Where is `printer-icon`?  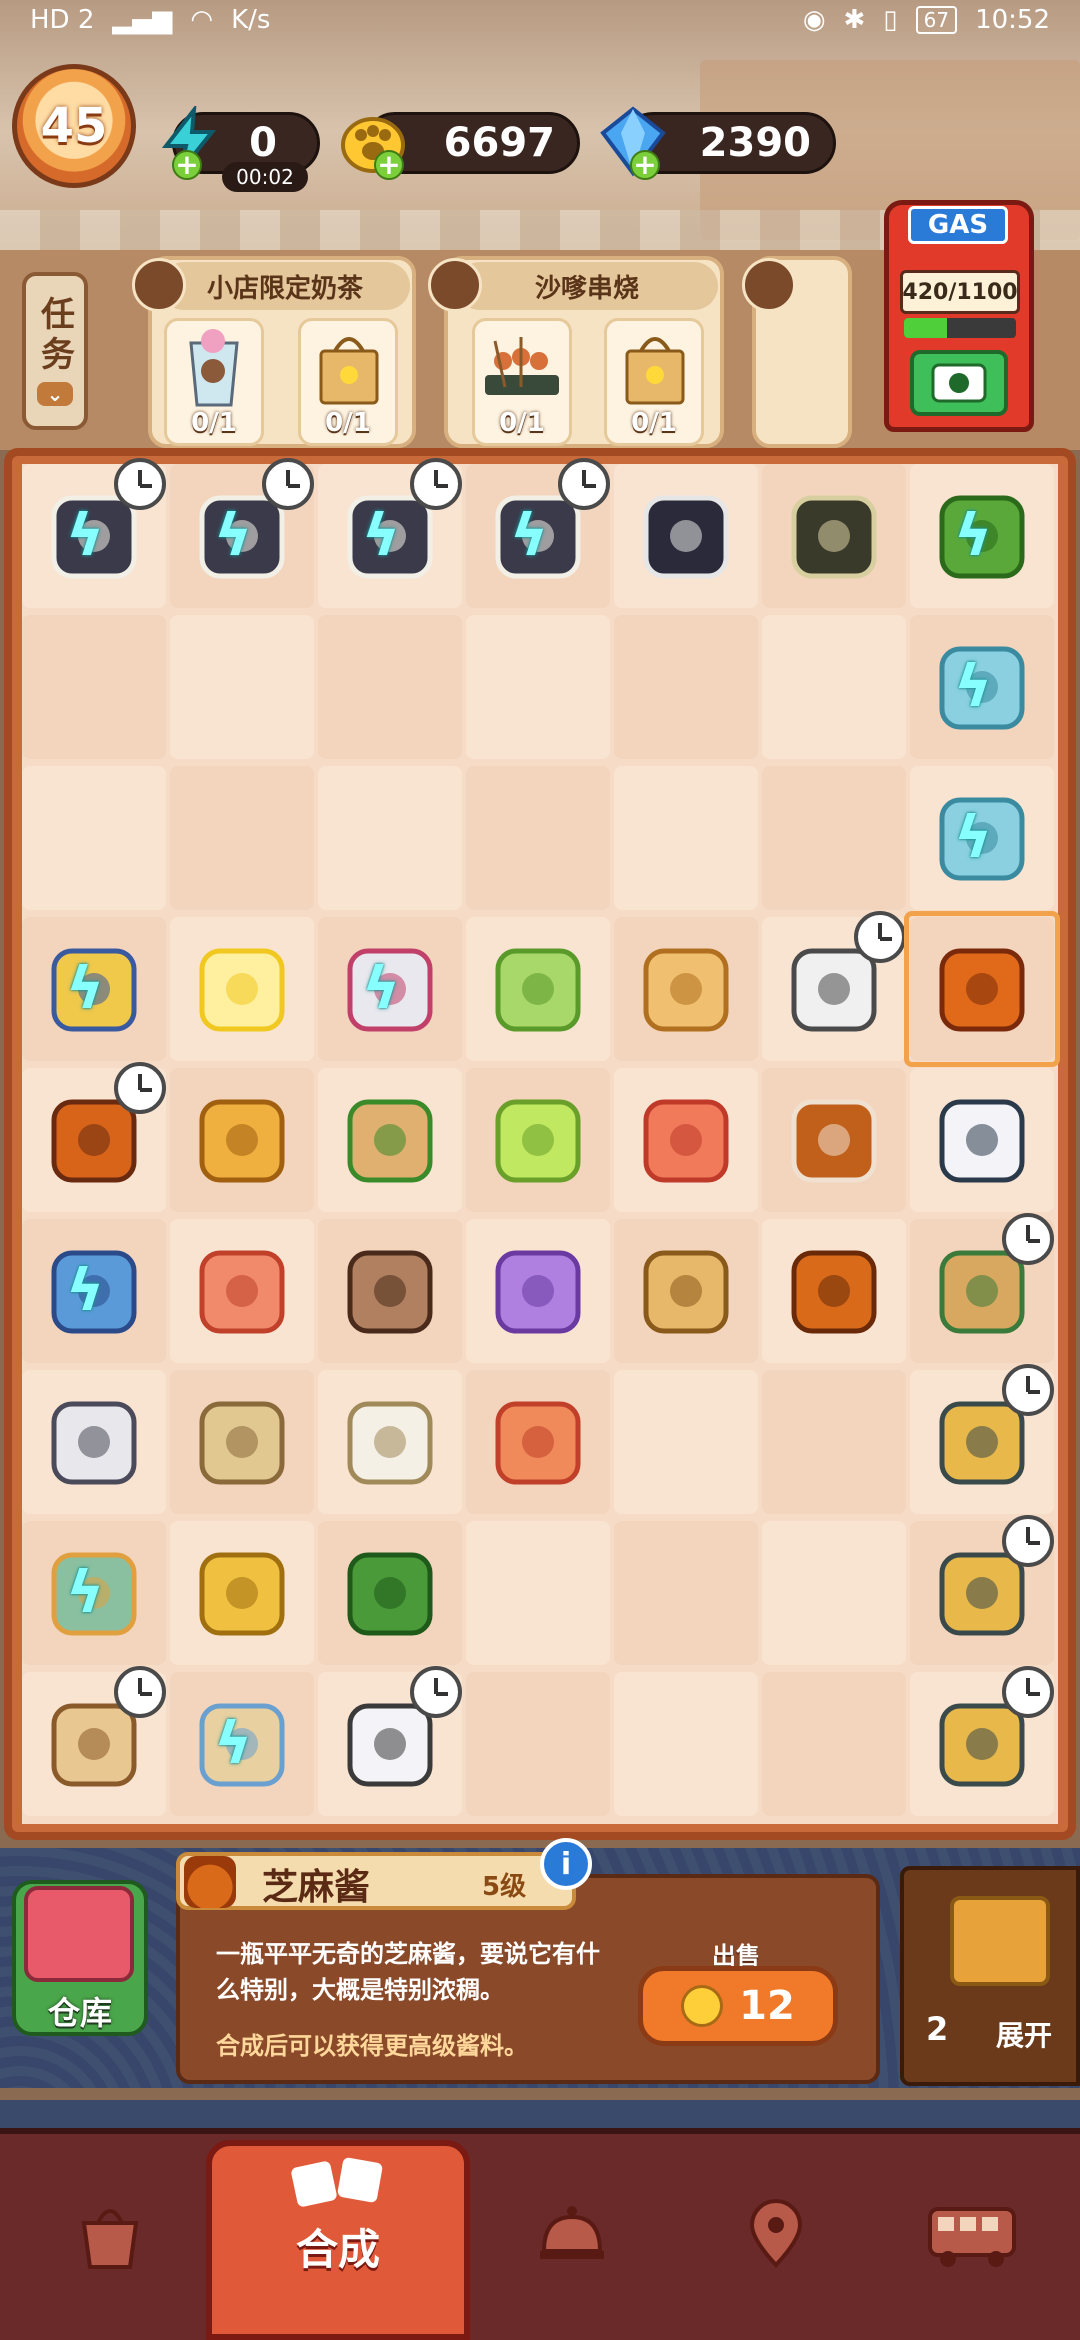
printer-icon is located at coordinates (844, 976).